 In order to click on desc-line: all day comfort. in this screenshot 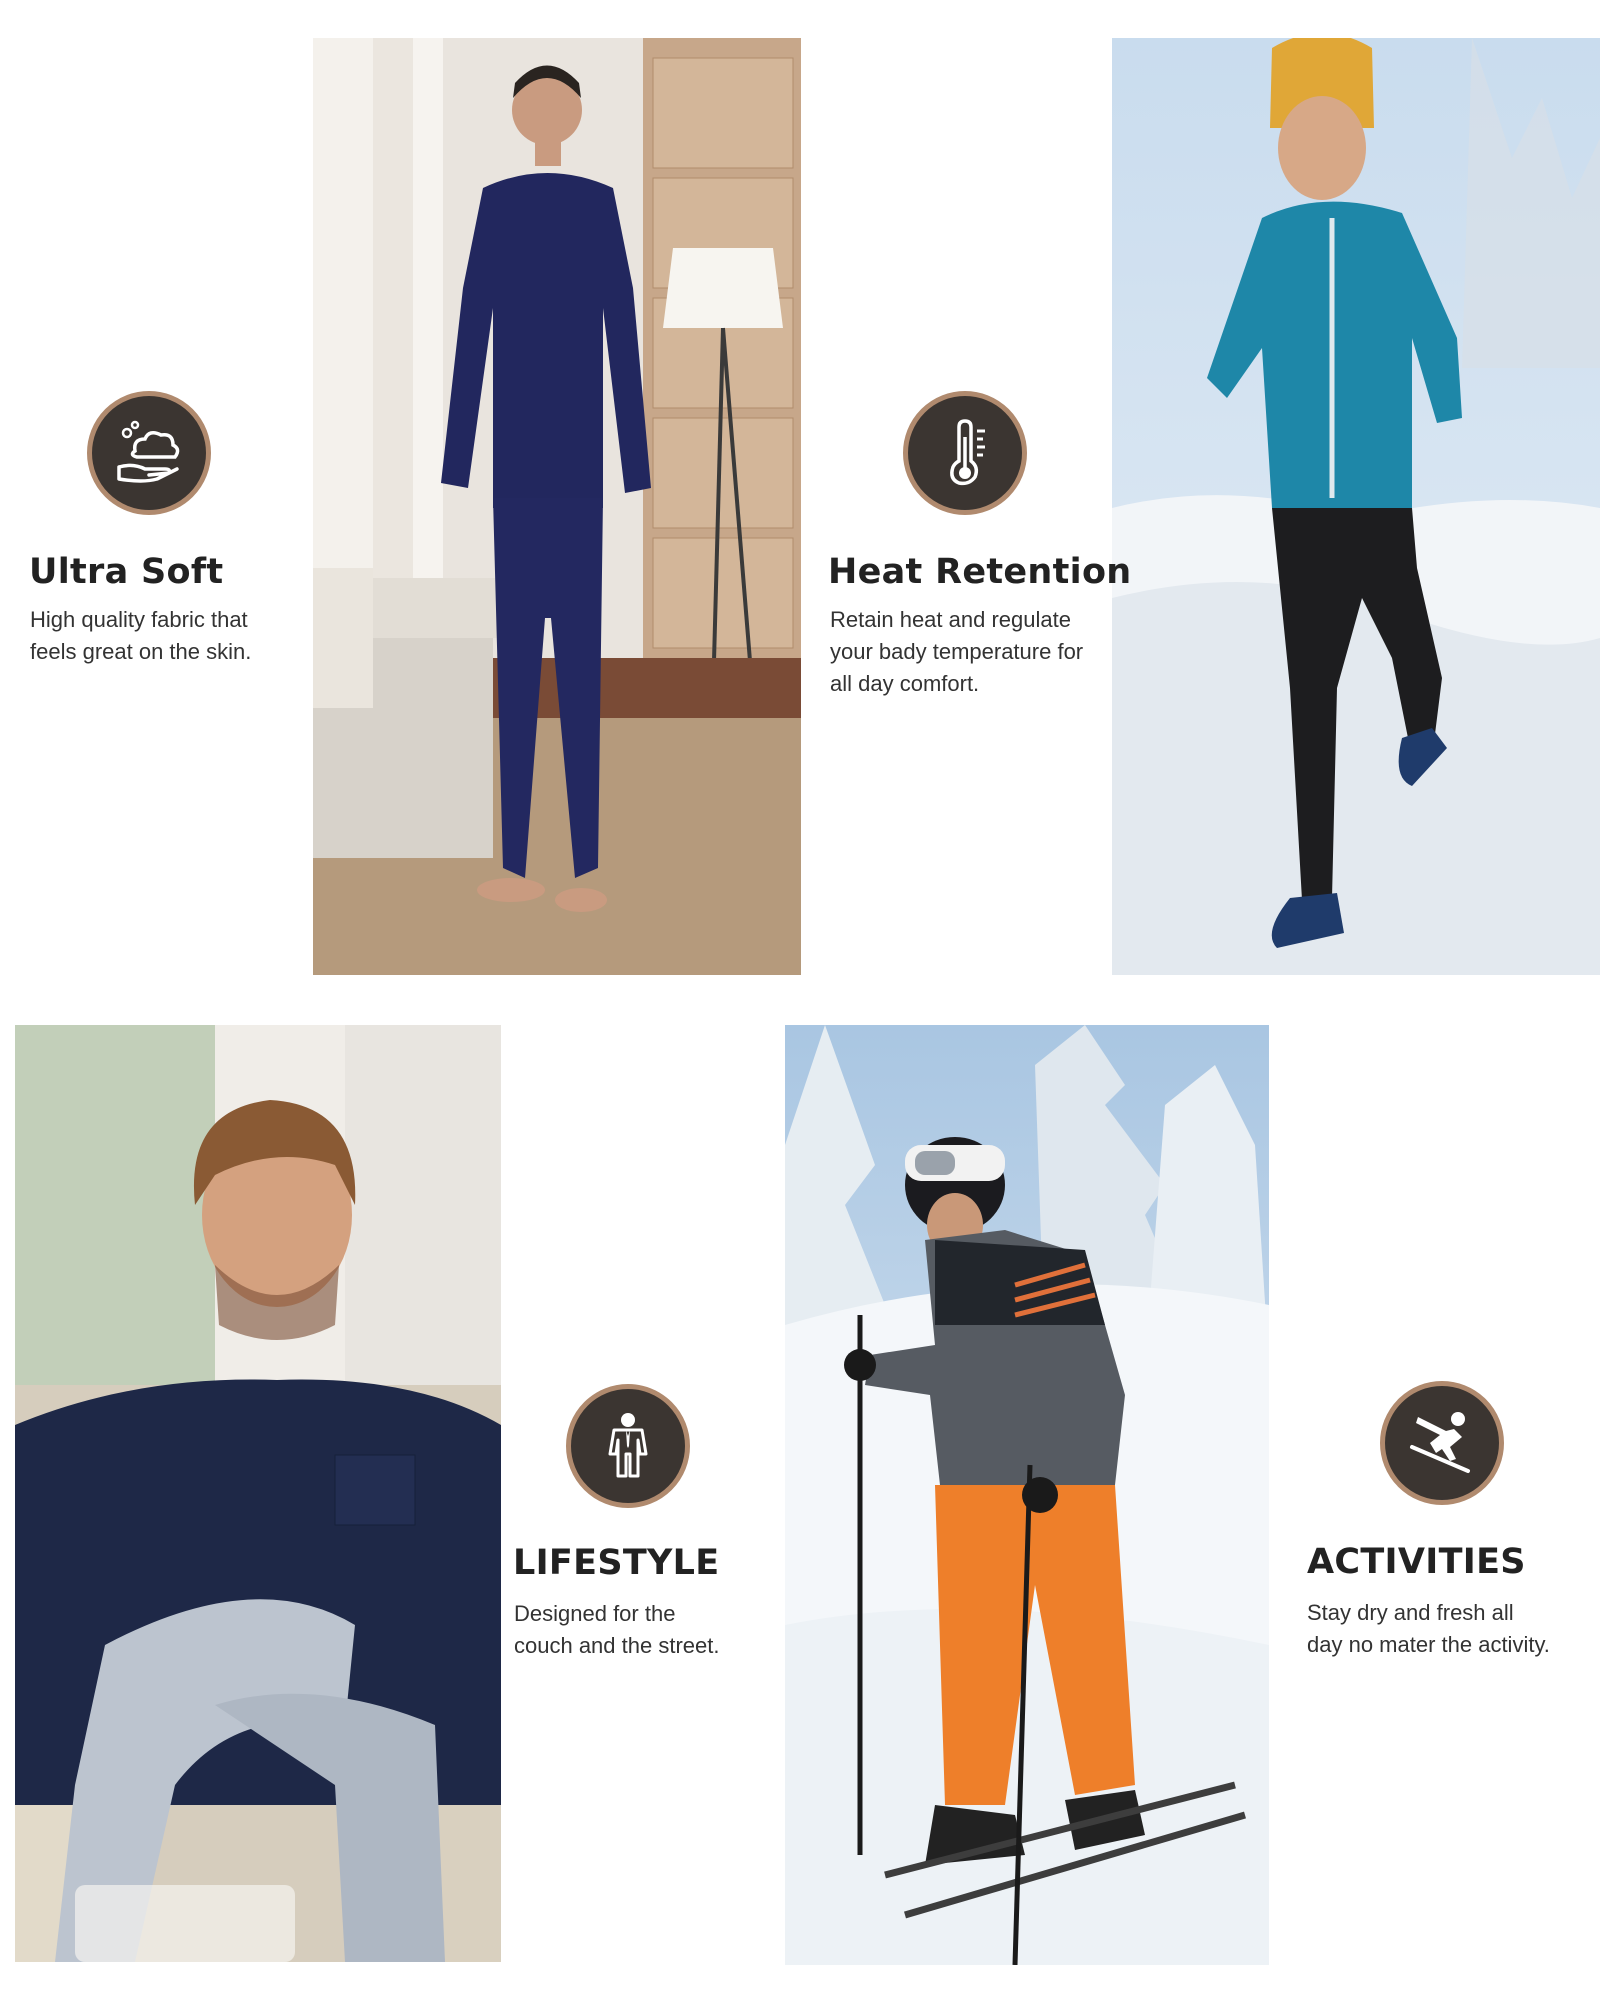, I will do `click(905, 683)`.